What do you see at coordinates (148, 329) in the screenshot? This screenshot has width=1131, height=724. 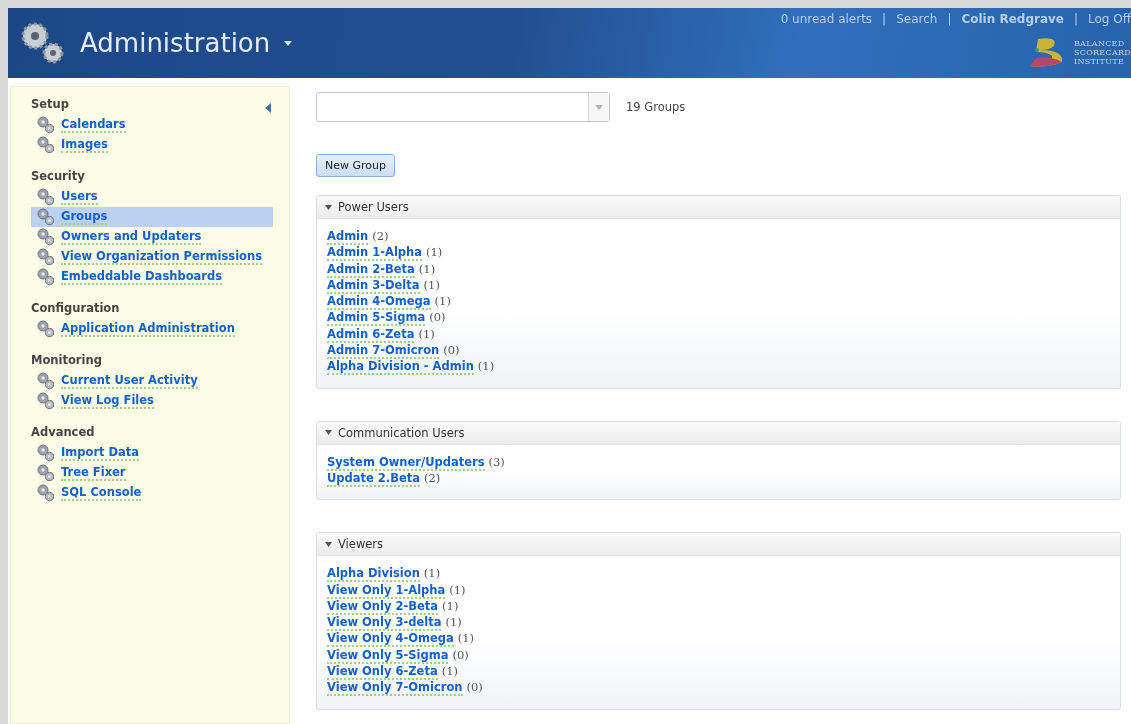 I see `sidebar-link: Application Administration` at bounding box center [148, 329].